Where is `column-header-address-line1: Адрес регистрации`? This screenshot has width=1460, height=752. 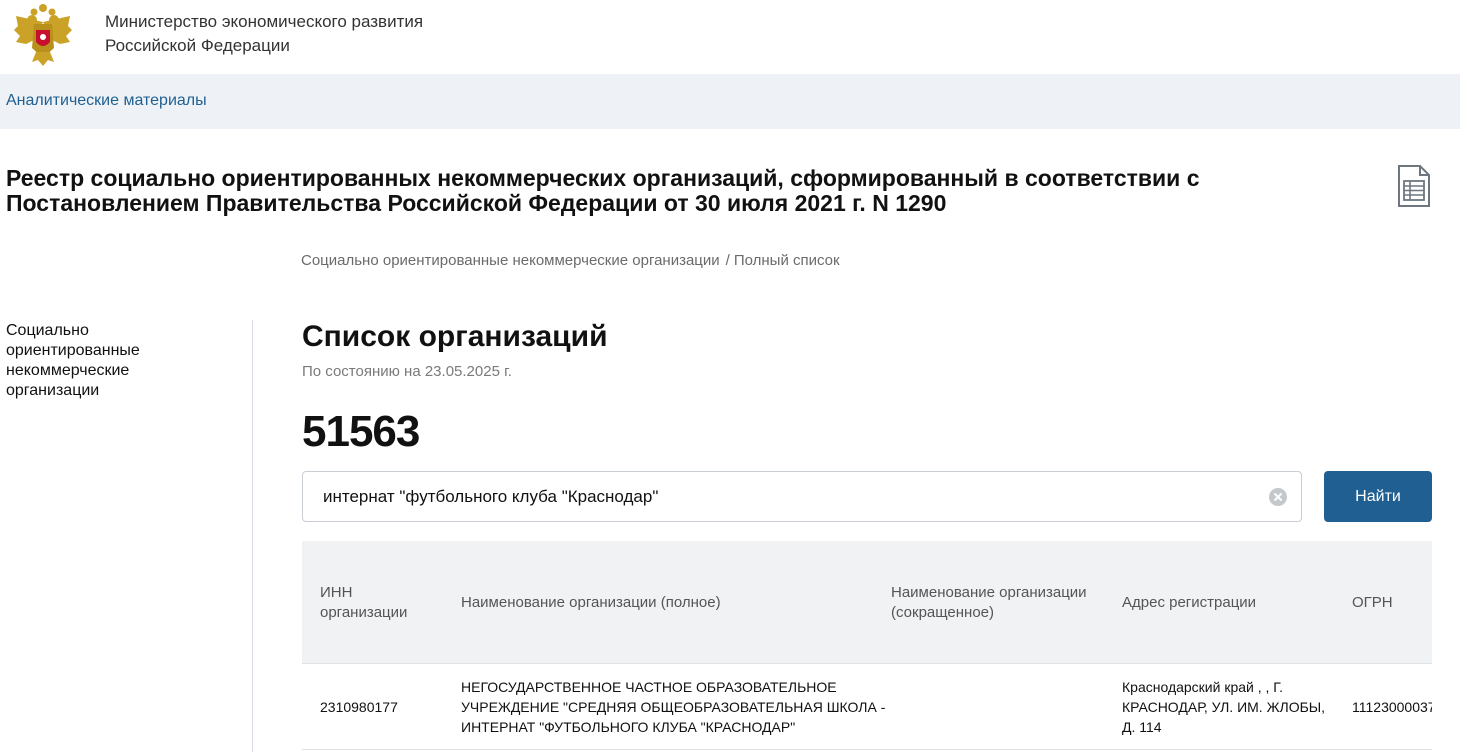
column-header-address-line1: Адрес регистрации is located at coordinates (1189, 602).